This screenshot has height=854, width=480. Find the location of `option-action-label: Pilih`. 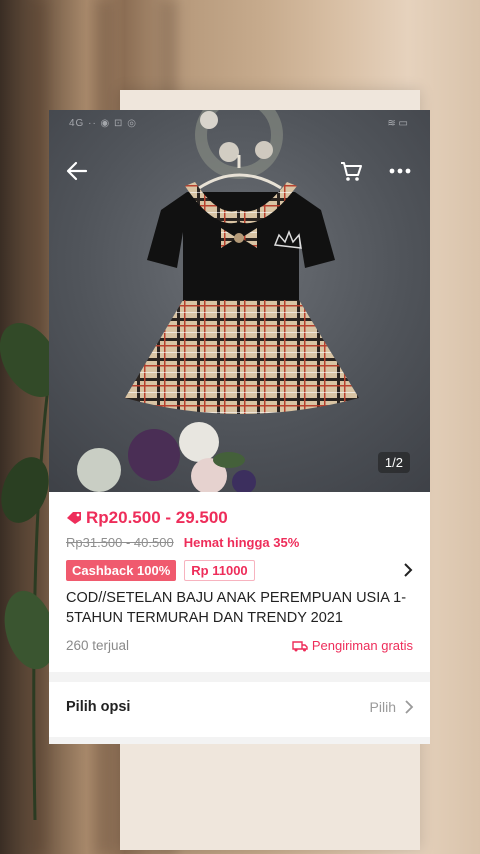

option-action-label: Pilih is located at coordinates (382, 707).